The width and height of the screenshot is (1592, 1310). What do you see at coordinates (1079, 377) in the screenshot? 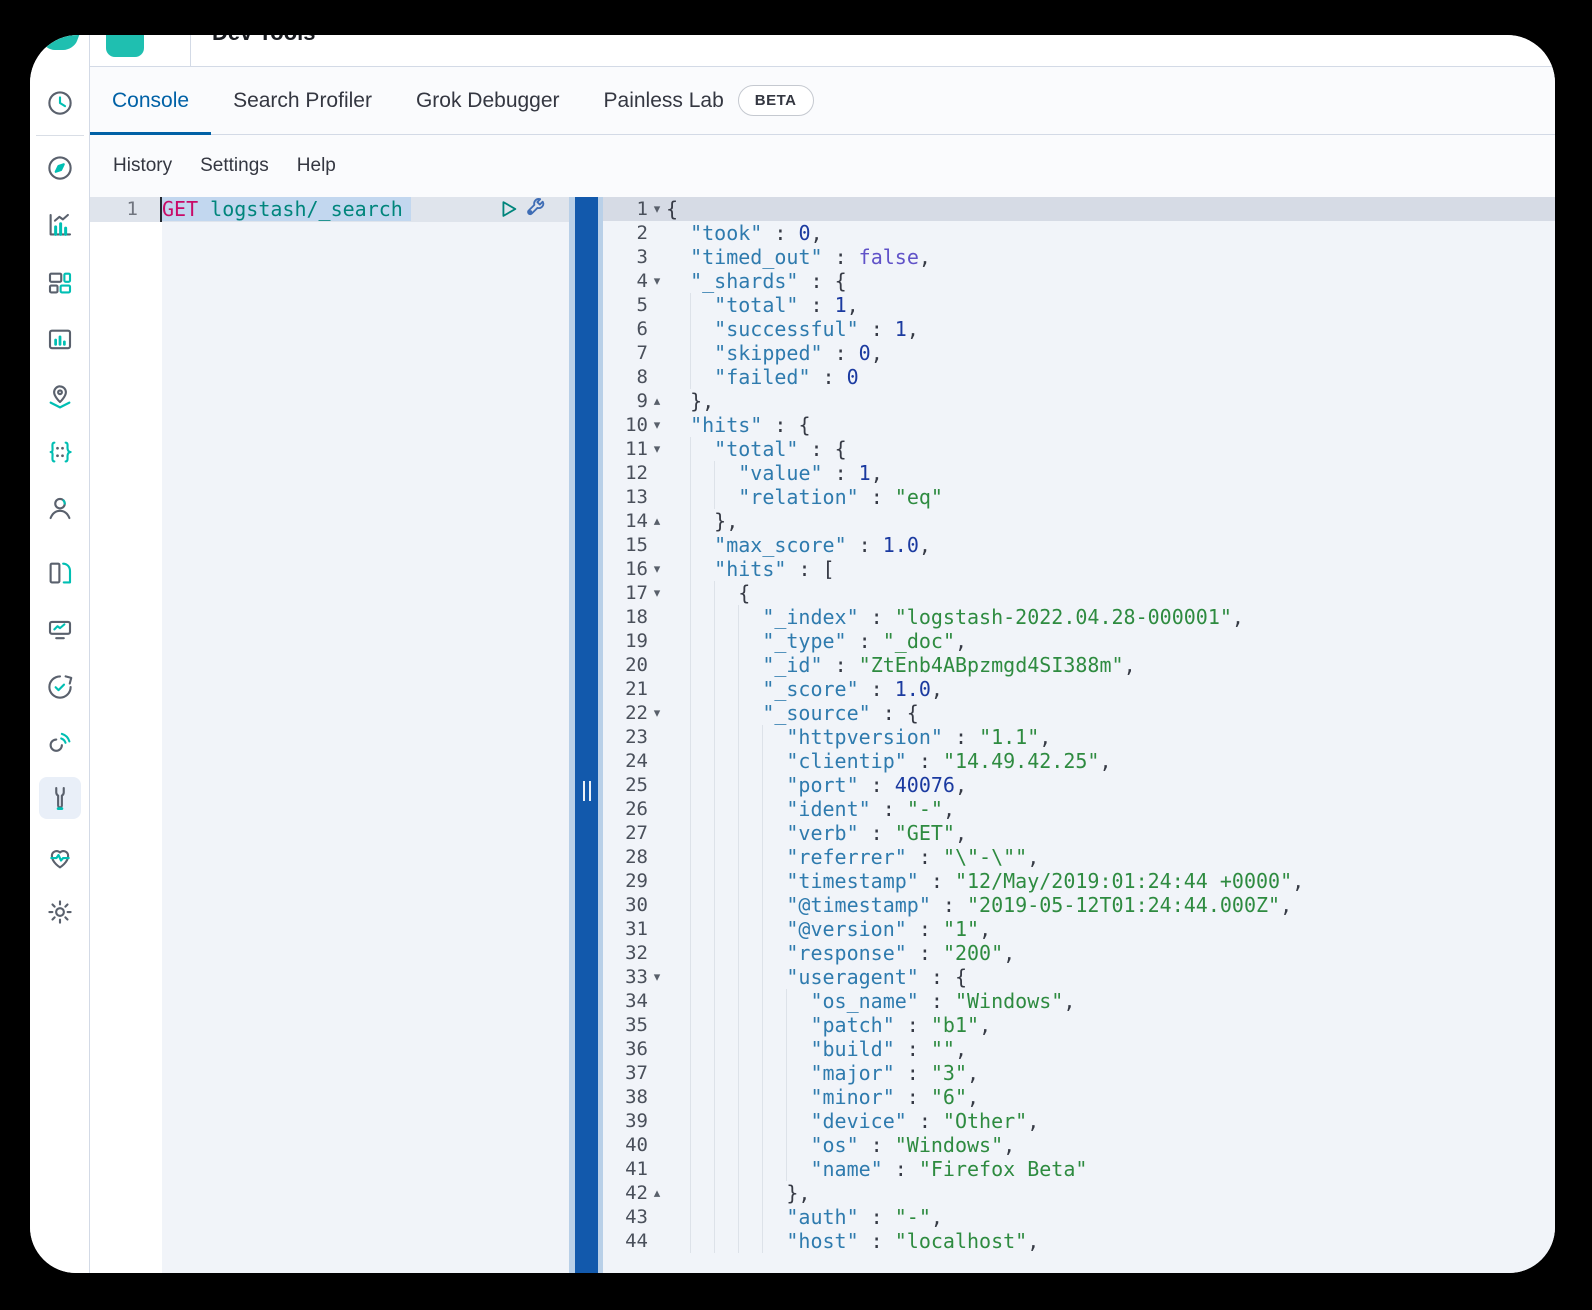
I see `output-line: 8 "failed" : 0` at bounding box center [1079, 377].